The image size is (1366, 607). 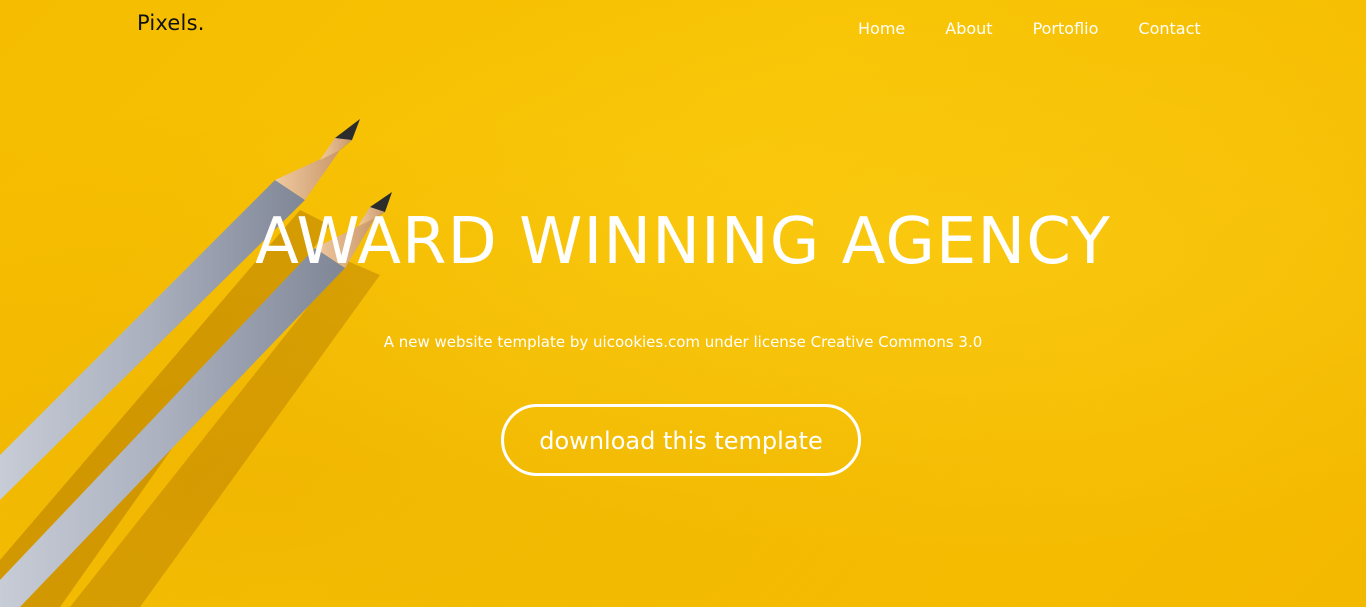 I want to click on hero-headline: AWARD WINNING AGENCY, so click(x=683, y=242).